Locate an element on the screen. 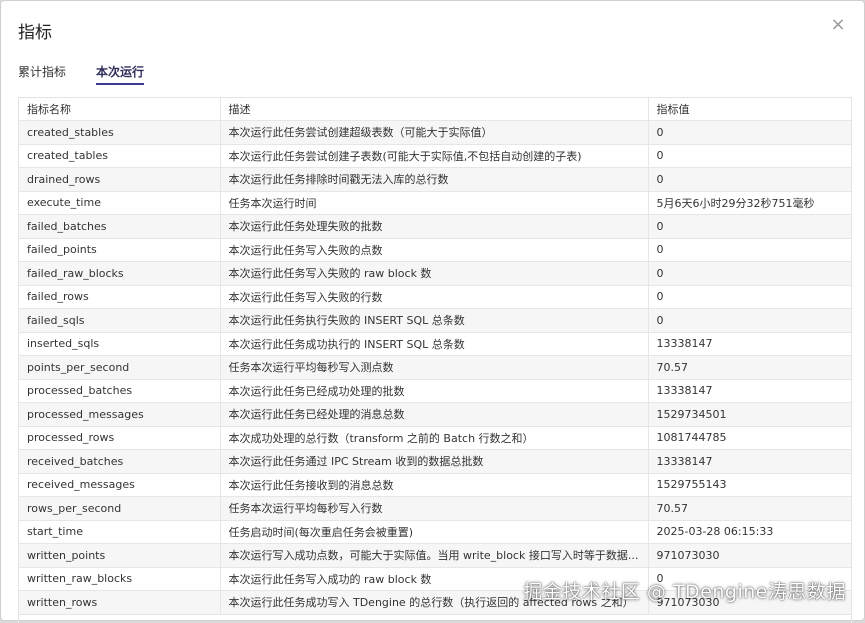  tab-cumulative-metrics: 累计指标 is located at coordinates (42, 74).